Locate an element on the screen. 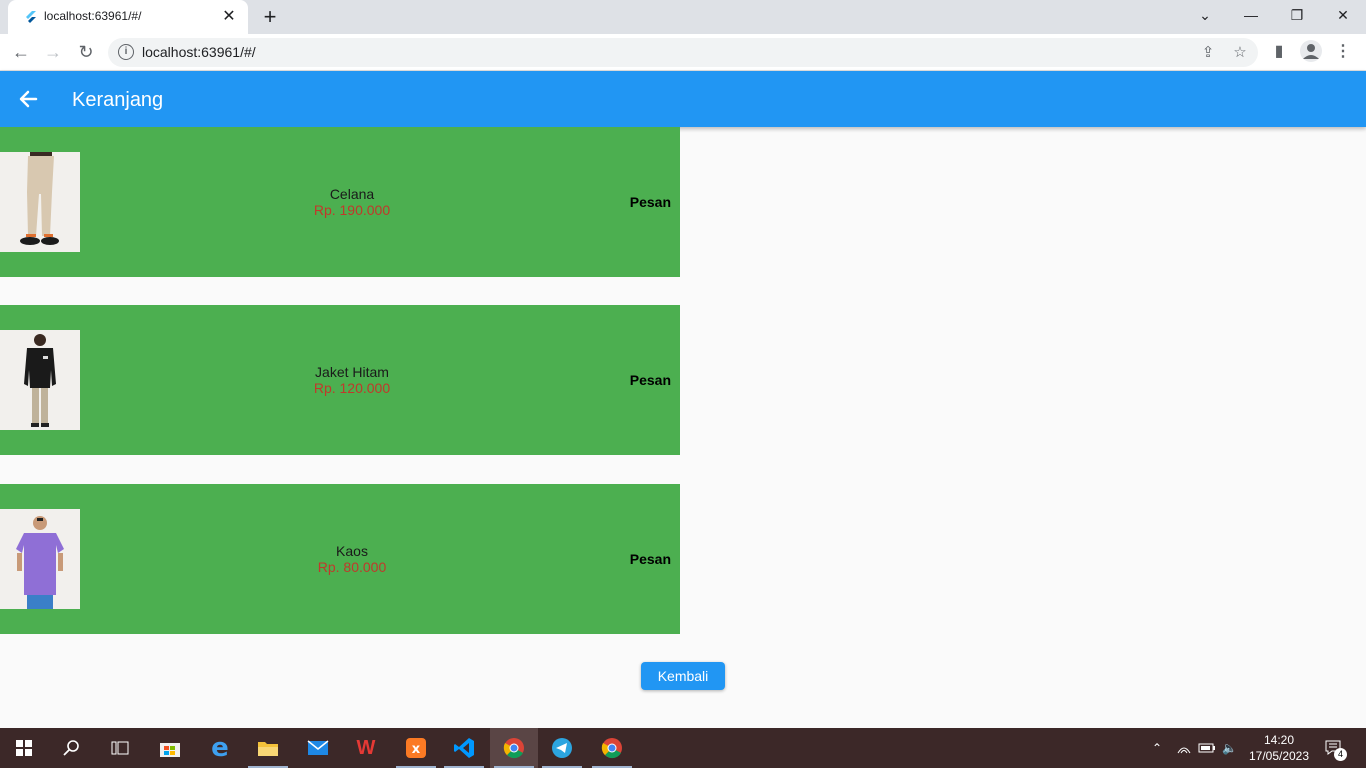 Image resolution: width=1366 pixels, height=768 pixels. cart-item: Kaos Rp. 80.000 Pesan is located at coordinates (340, 559).